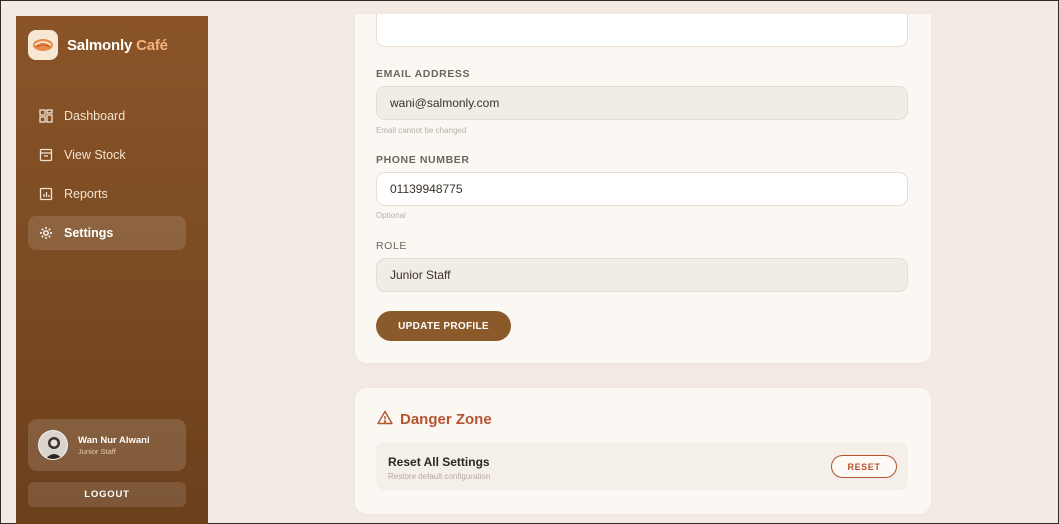 The height and width of the screenshot is (524, 1059). I want to click on sidebar-item-dashboard: Dashboard, so click(107, 116).